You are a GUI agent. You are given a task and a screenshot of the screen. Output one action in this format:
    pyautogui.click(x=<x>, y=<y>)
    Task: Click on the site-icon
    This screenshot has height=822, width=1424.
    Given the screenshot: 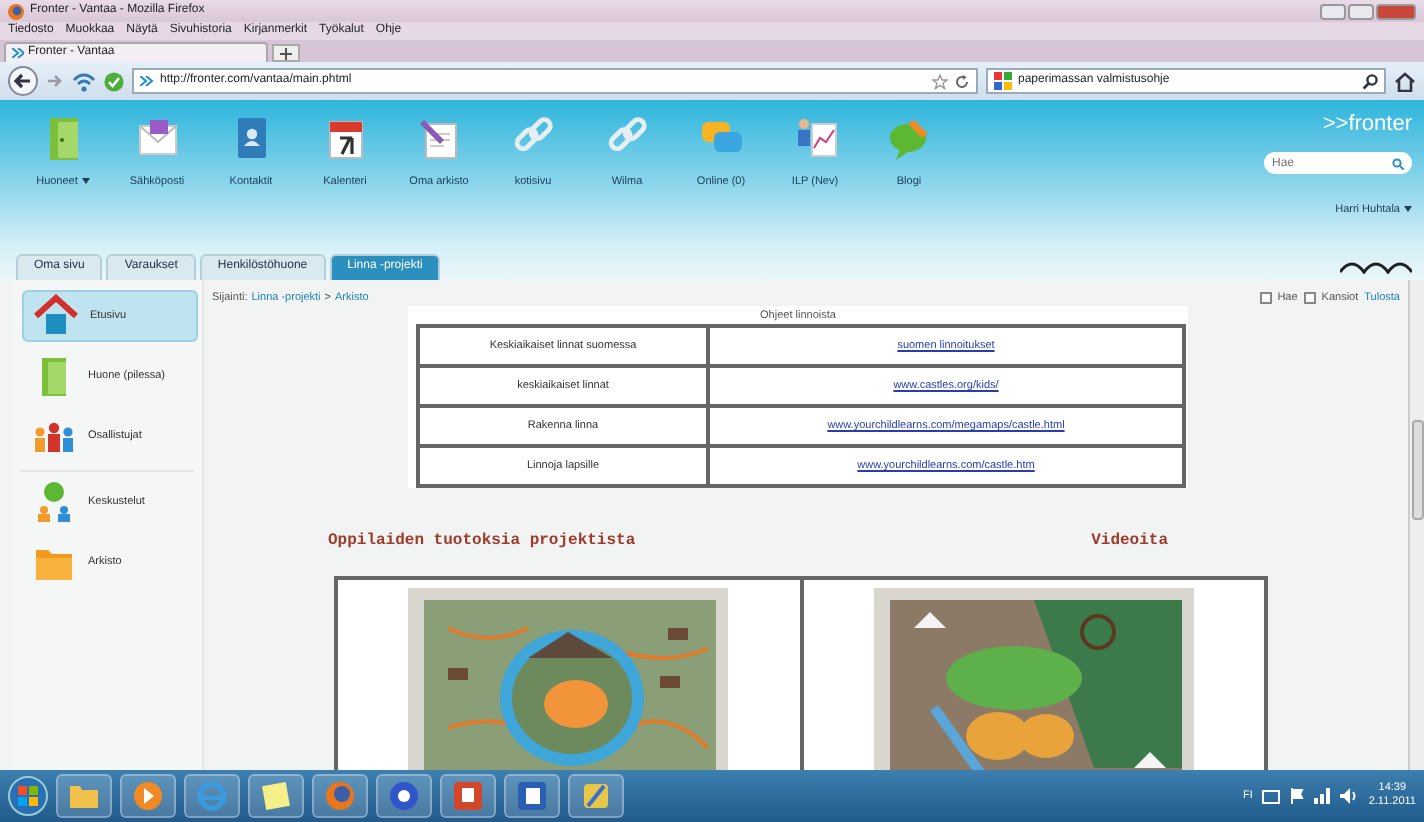 What is the action you would take?
    pyautogui.click(x=147, y=81)
    